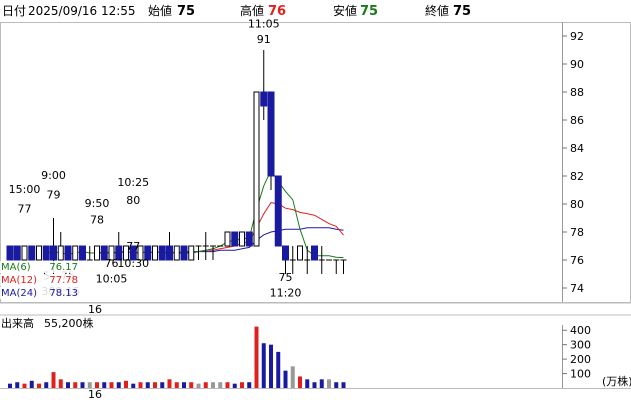 This screenshot has height=400, width=631. What do you see at coordinates (95, 394) in the screenshot?
I see `volume-day-marker: 16` at bounding box center [95, 394].